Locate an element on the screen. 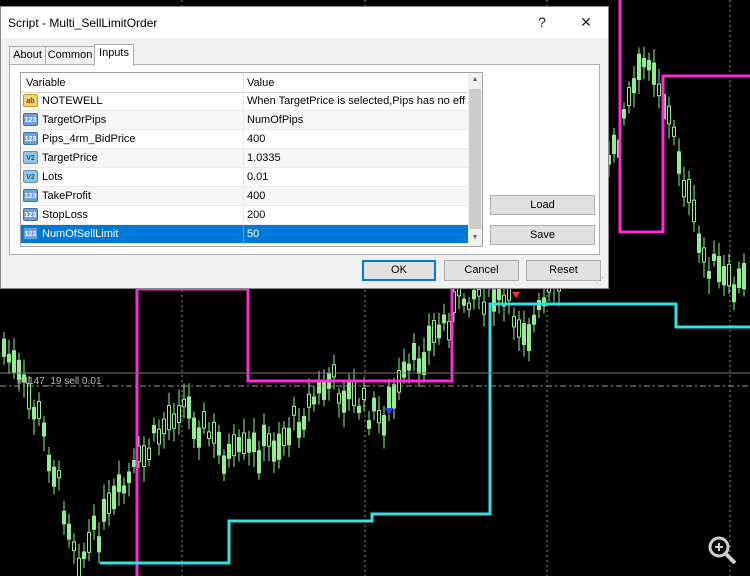 Image resolution: width=750 pixels, height=576 pixels. row-name: Lots is located at coordinates (52, 177).